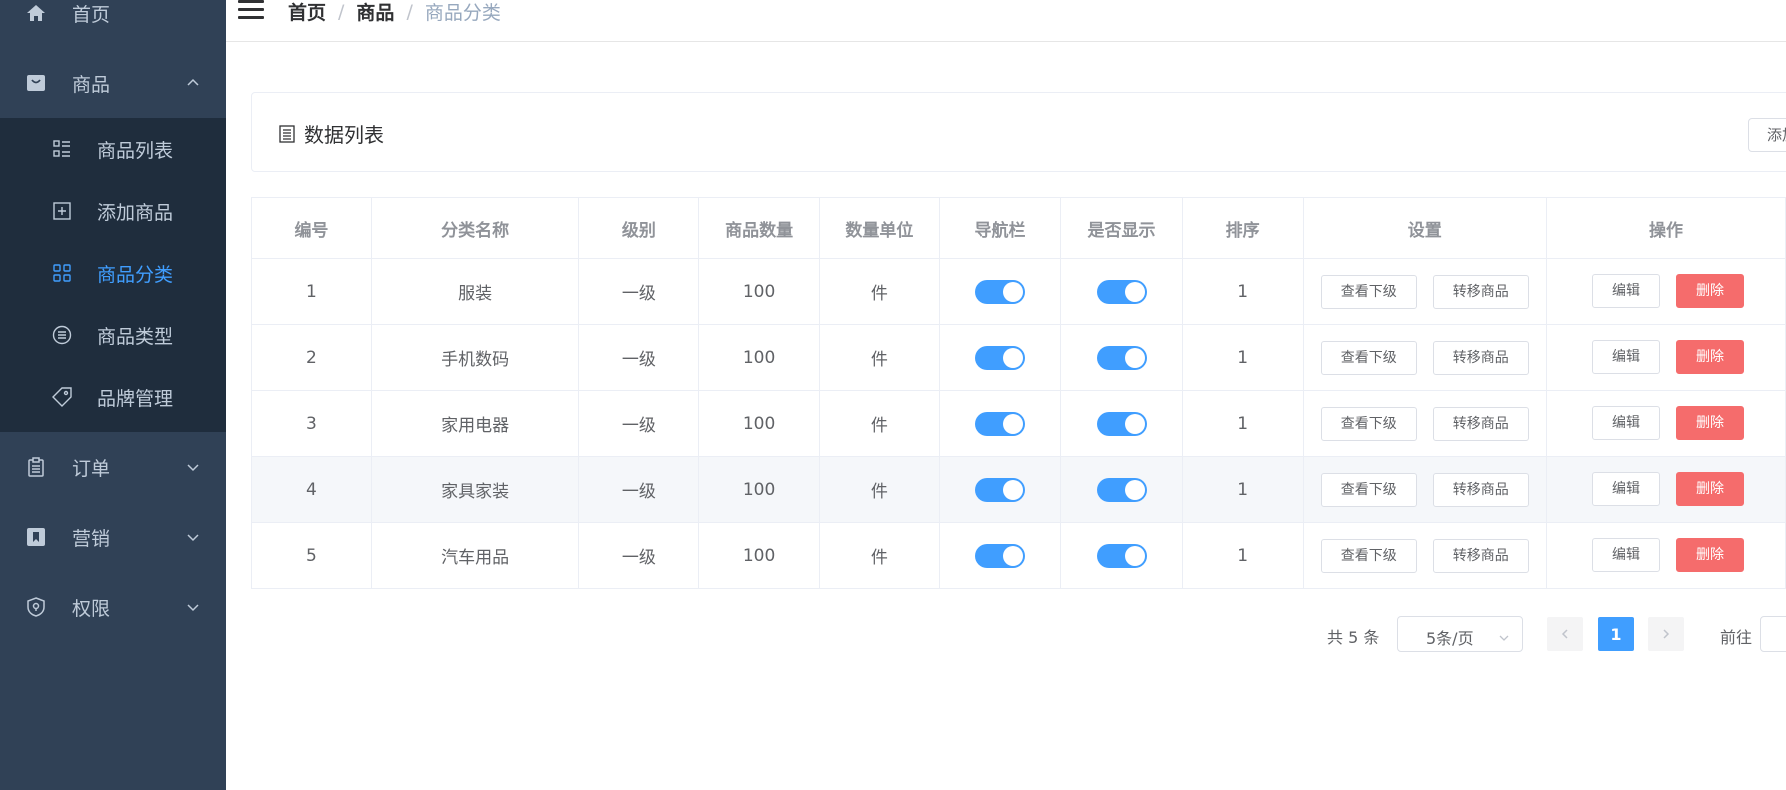 This screenshot has height=790, width=1786. I want to click on current-page-button: 1, so click(1616, 634).